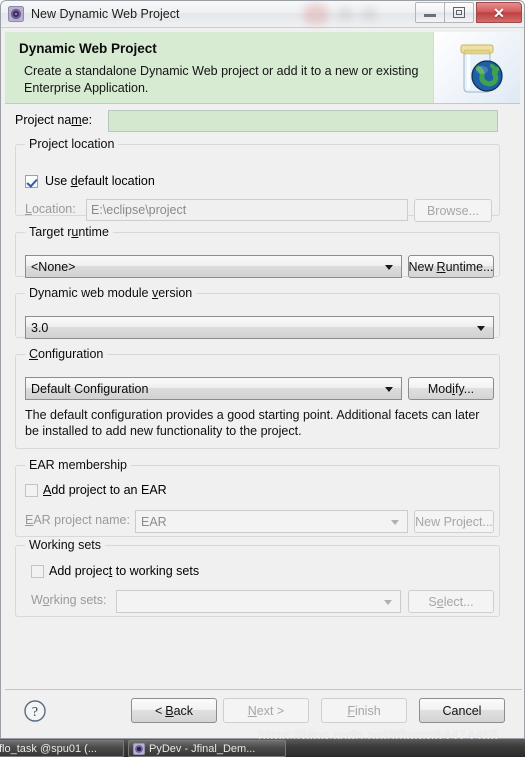  Describe the element at coordinates (100, 181) in the screenshot. I see `use-default-location-label: Use default location` at that location.